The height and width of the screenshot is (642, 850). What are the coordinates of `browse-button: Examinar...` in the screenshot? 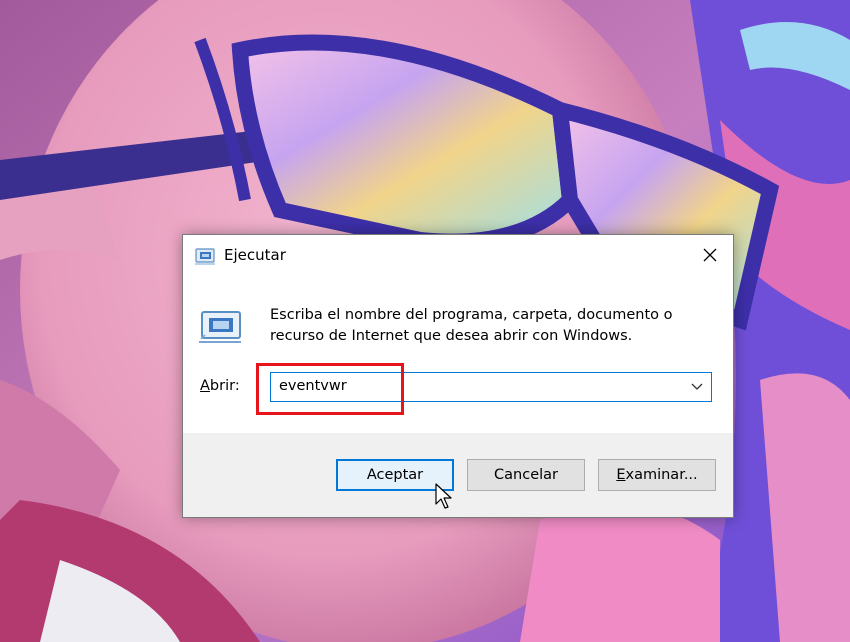 It's located at (657, 475).